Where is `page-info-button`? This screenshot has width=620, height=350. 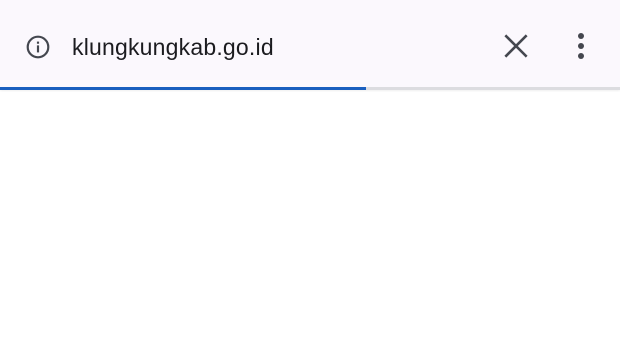 page-info-button is located at coordinates (38, 47).